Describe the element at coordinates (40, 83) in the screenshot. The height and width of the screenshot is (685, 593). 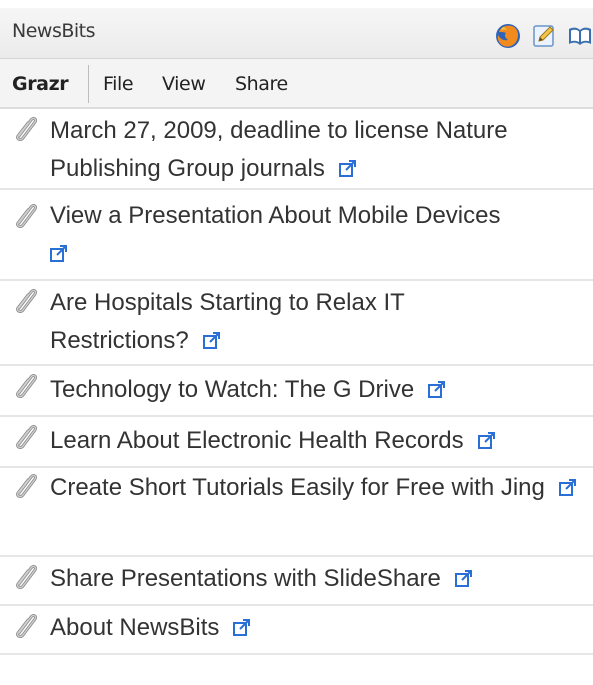
I see `menu-grazr: Grazr` at that location.